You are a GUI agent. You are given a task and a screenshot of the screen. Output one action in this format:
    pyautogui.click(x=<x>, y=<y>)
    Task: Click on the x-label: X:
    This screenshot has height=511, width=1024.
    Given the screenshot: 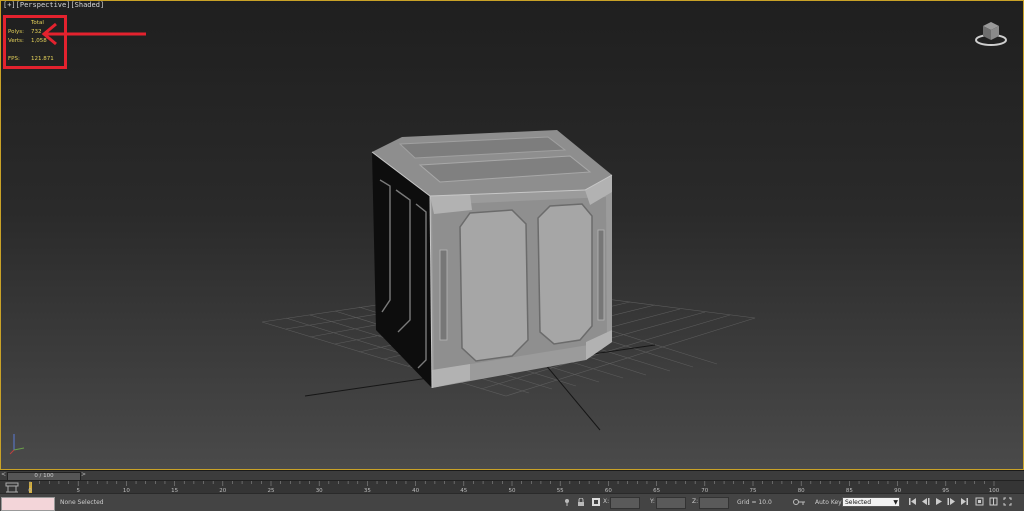 What is the action you would take?
    pyautogui.click(x=606, y=501)
    